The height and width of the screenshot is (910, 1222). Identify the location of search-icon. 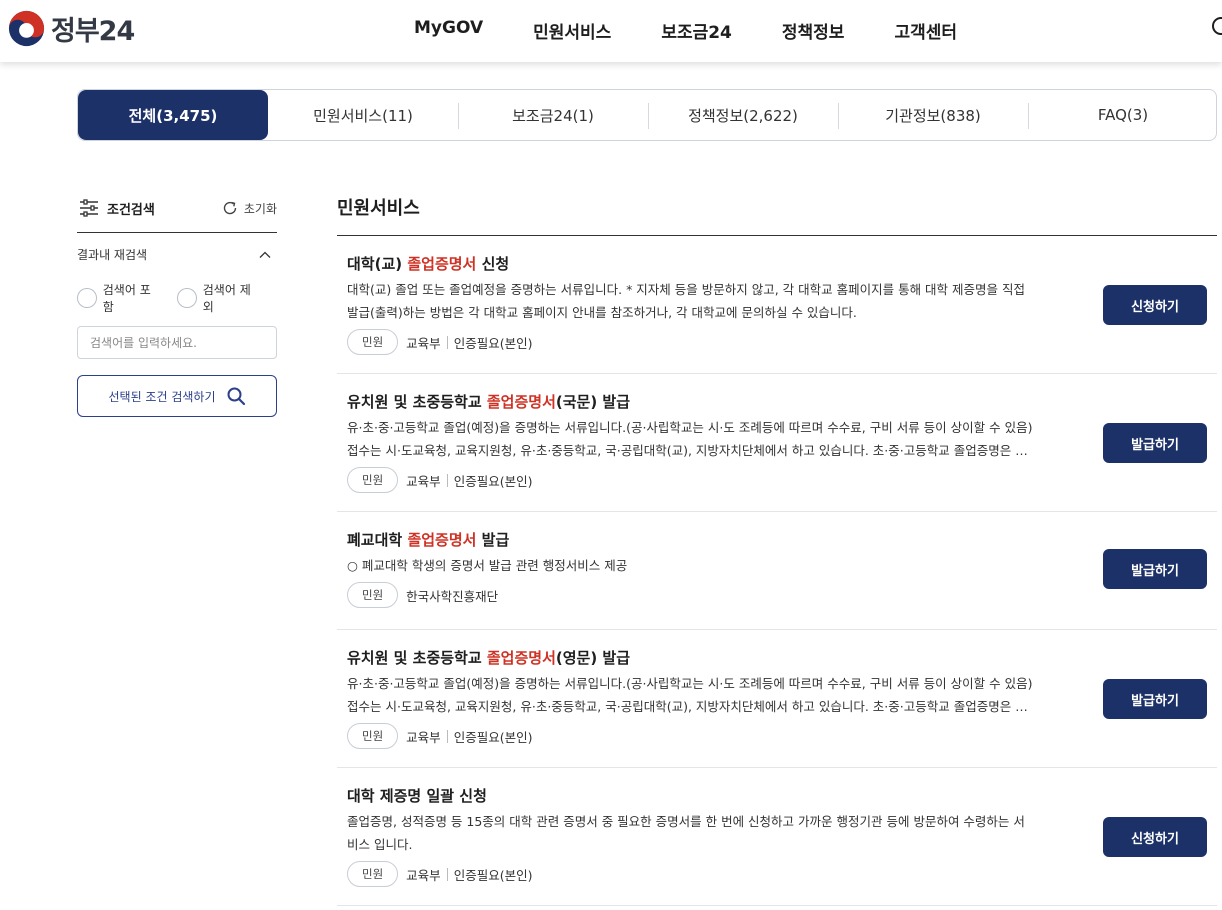
(236, 396).